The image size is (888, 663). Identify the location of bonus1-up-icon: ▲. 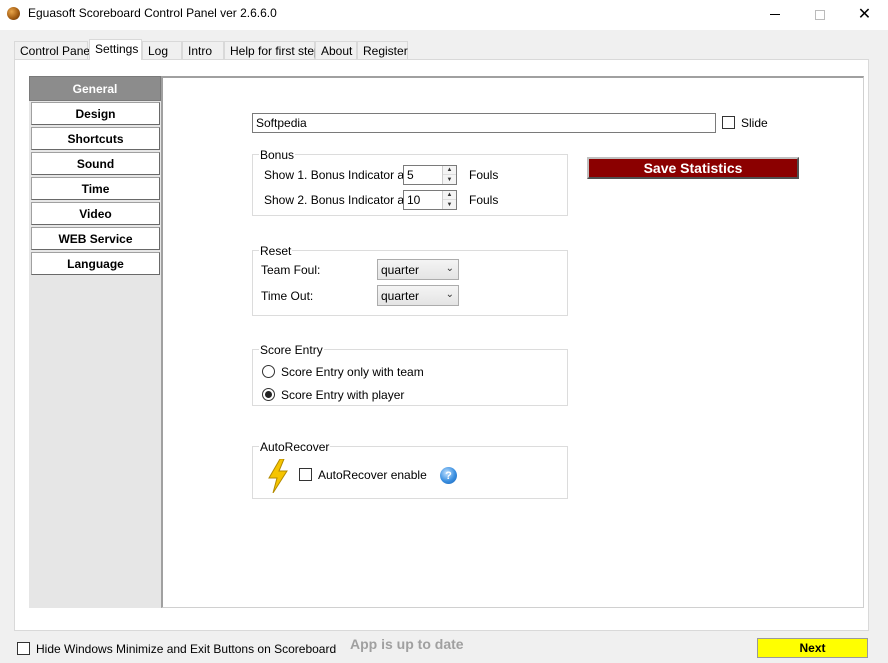
(449, 170).